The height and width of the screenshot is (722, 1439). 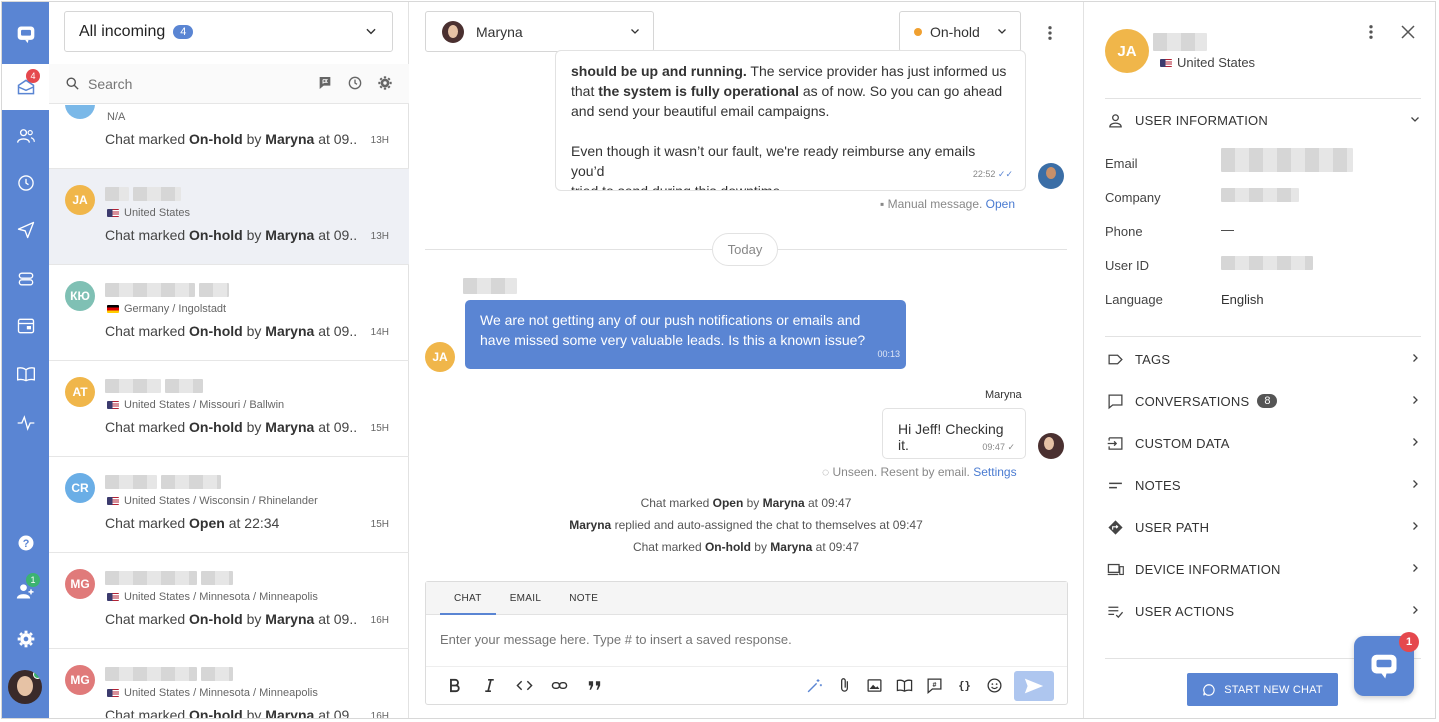 What do you see at coordinates (192, 523) in the screenshot?
I see `last-message-preview: Chat marked Open at 22:34` at bounding box center [192, 523].